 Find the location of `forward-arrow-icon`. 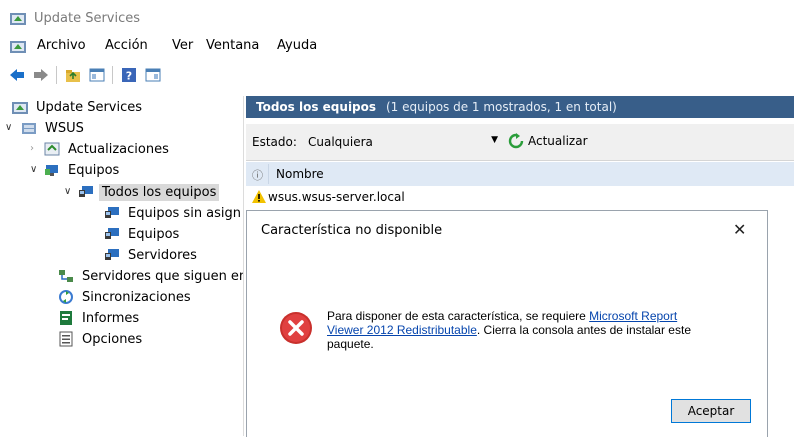

forward-arrow-icon is located at coordinates (41, 75).